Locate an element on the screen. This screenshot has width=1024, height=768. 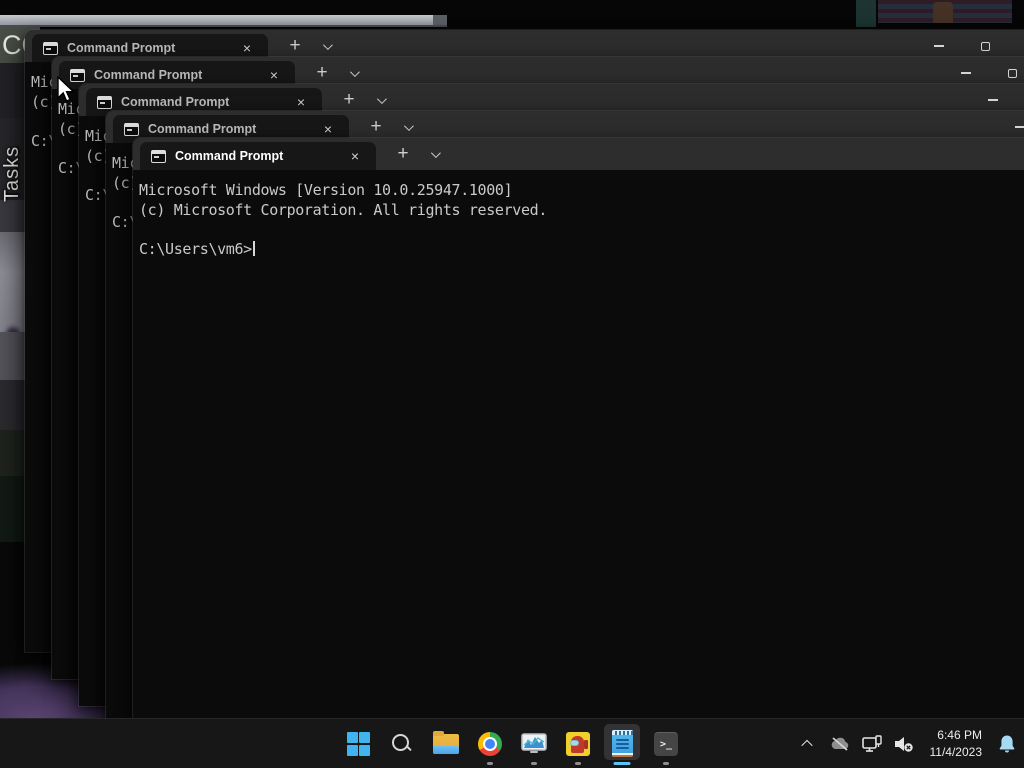
taskbar-start-button is located at coordinates (358, 743).